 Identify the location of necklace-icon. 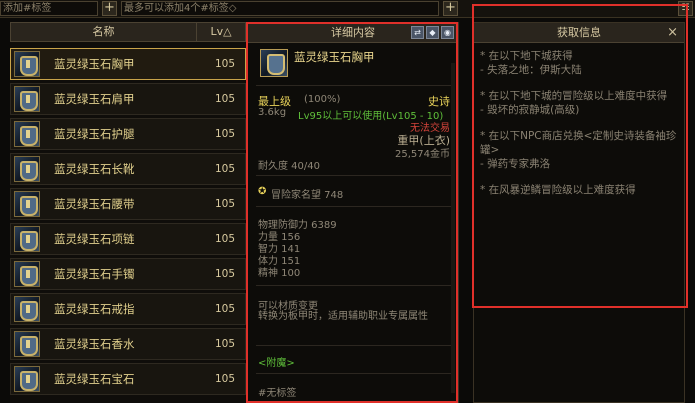
(27, 239).